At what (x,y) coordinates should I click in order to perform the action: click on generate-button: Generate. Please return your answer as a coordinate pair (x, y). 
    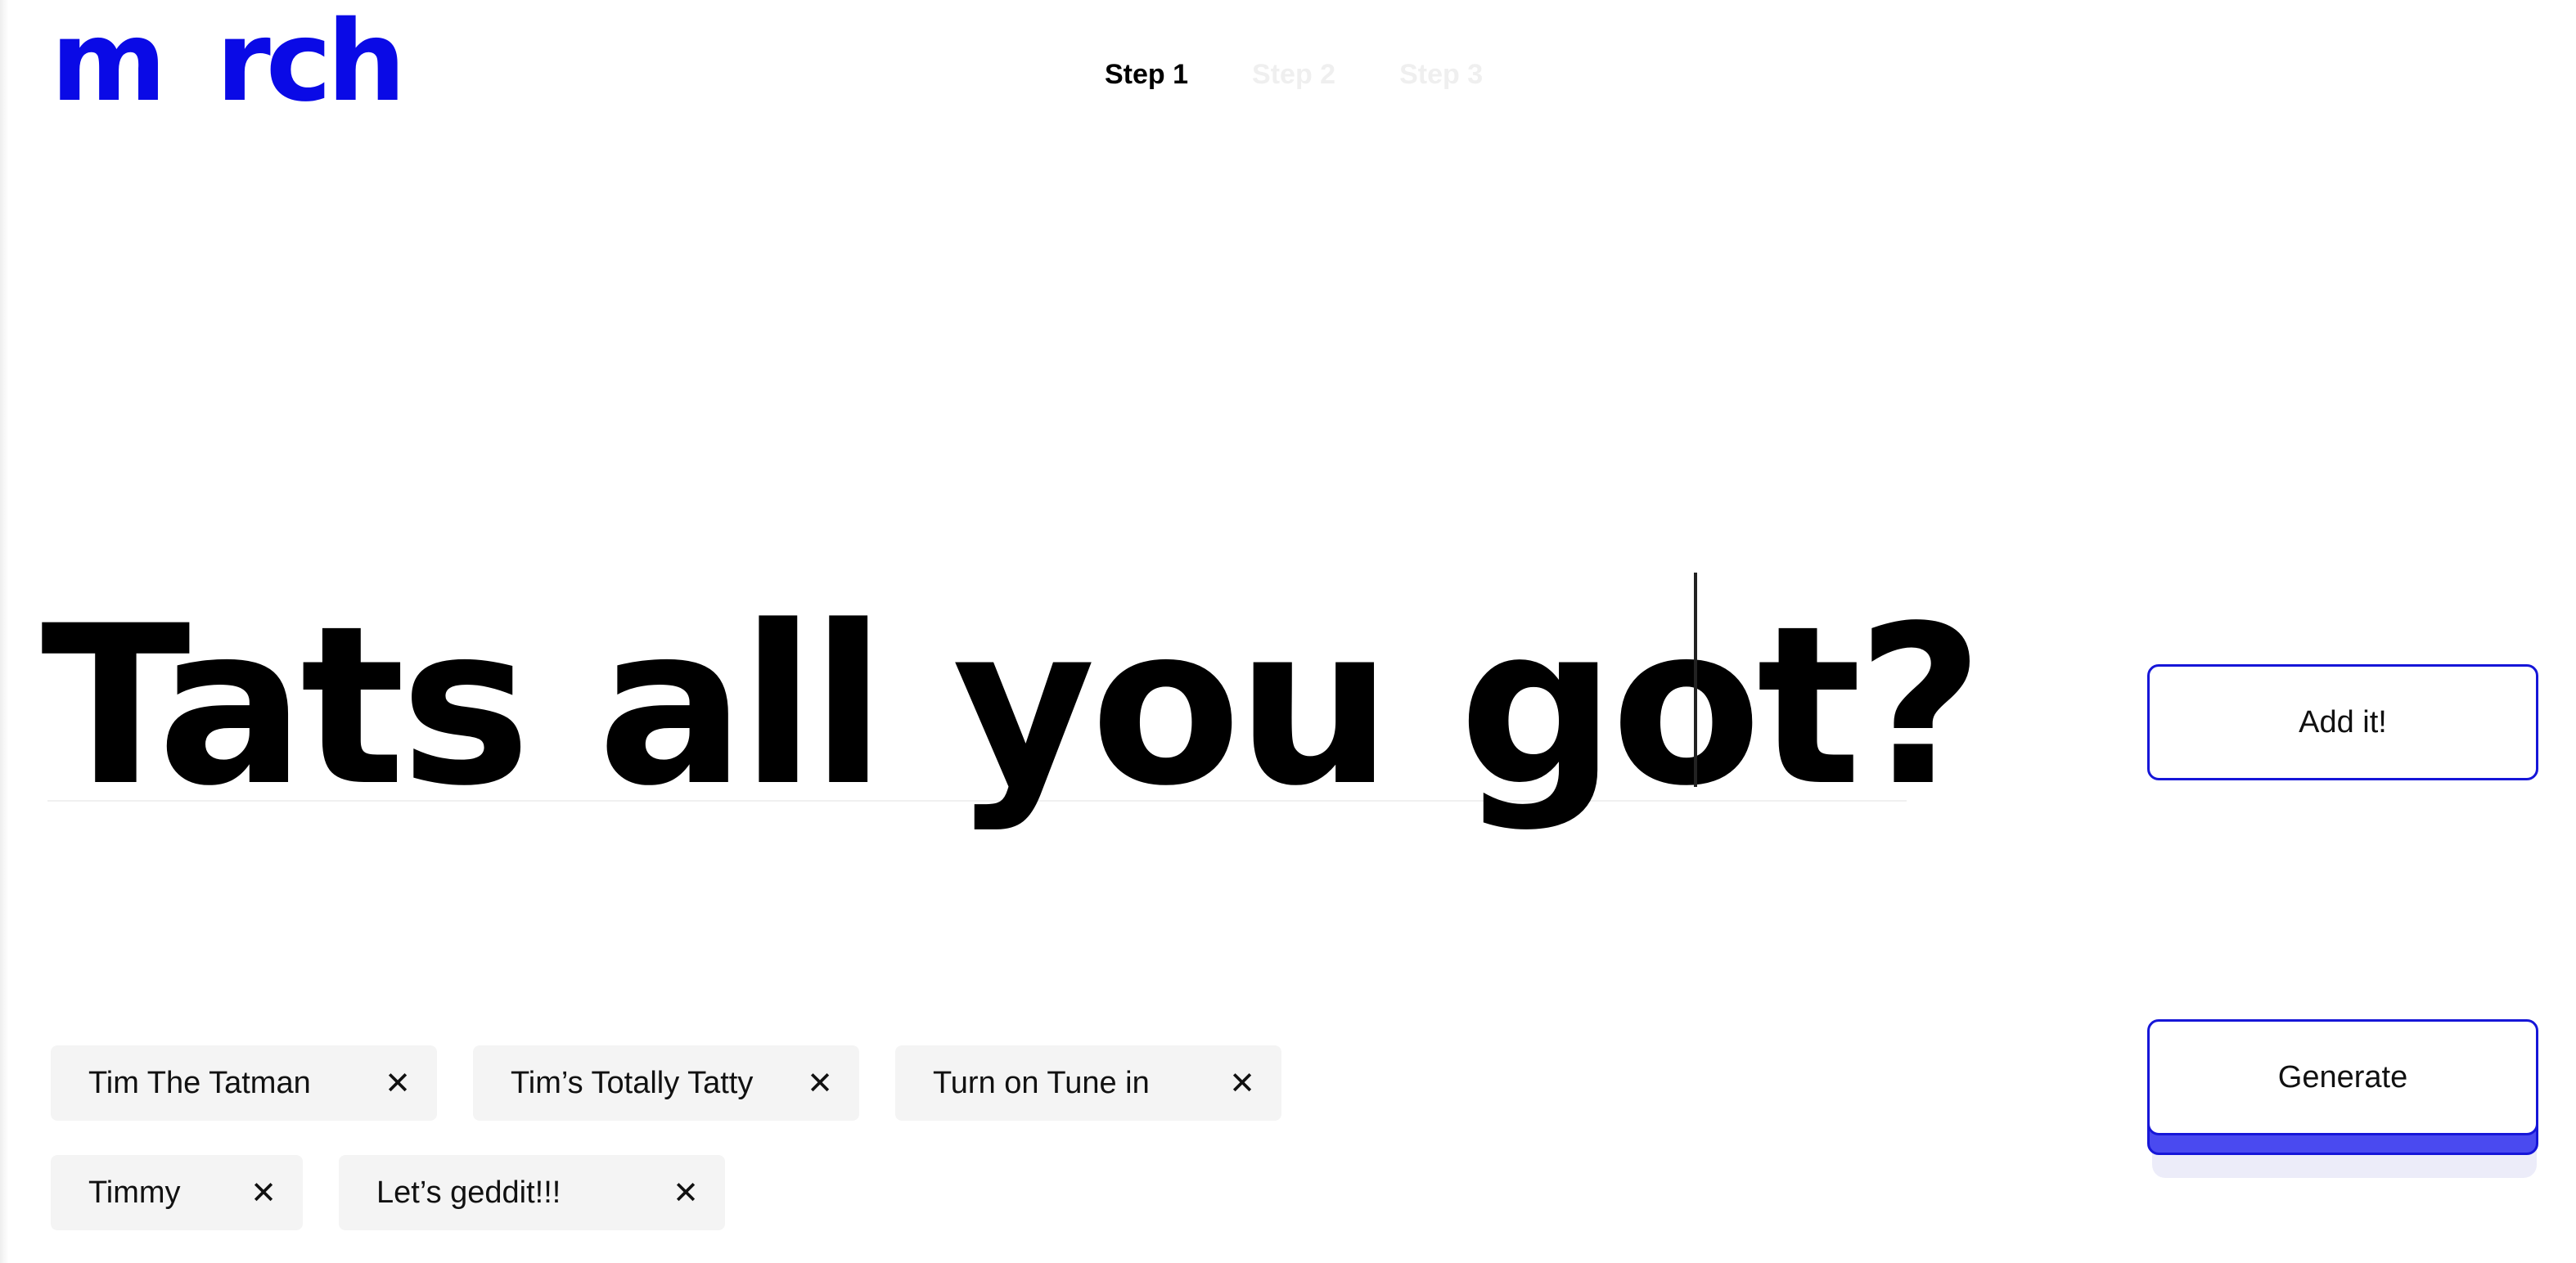
    Looking at the image, I should click on (2342, 1077).